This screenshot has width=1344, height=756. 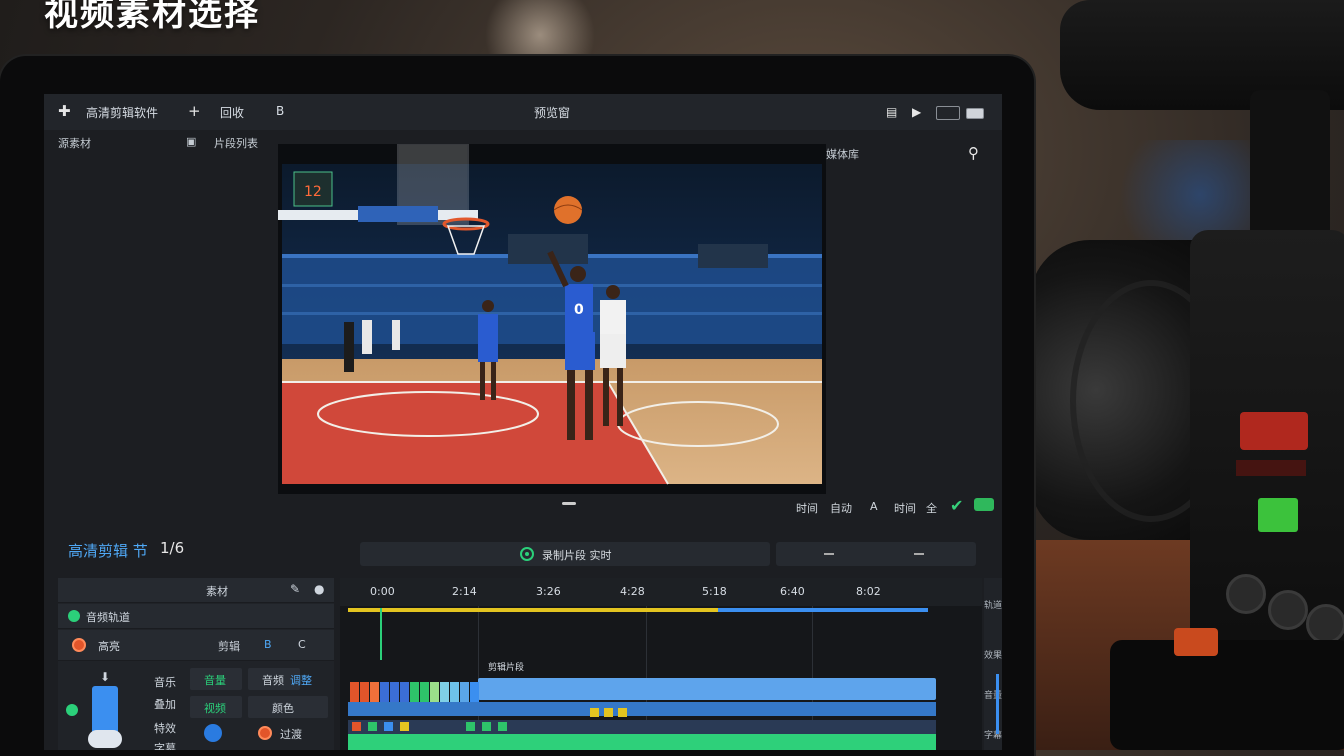 I want to click on play-icon: ▶, so click(x=916, y=112).